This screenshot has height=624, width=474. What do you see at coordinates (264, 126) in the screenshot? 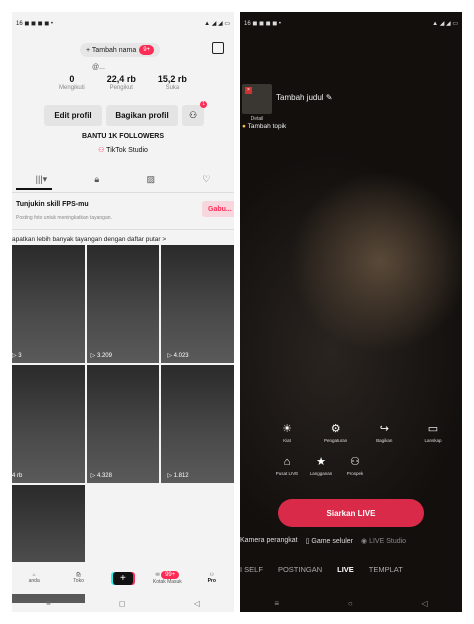
I see `add-topic-button: ● Tambah topik` at bounding box center [264, 126].